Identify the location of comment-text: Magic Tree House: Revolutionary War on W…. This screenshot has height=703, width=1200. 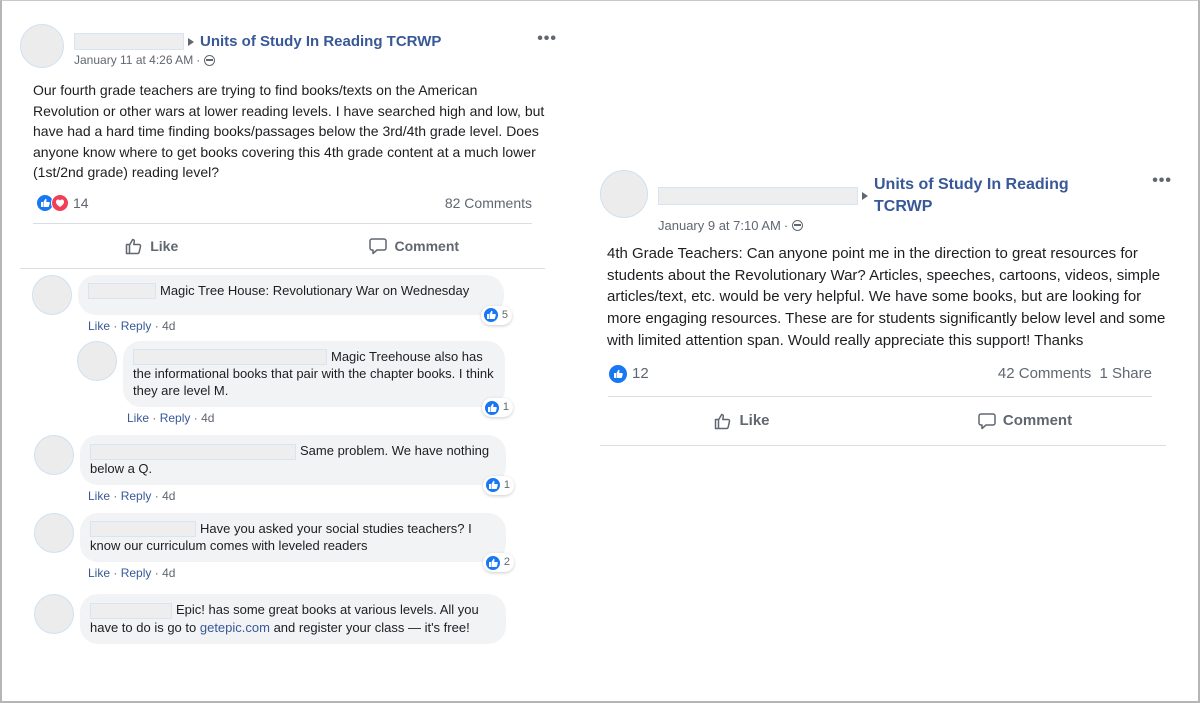
(315, 290).